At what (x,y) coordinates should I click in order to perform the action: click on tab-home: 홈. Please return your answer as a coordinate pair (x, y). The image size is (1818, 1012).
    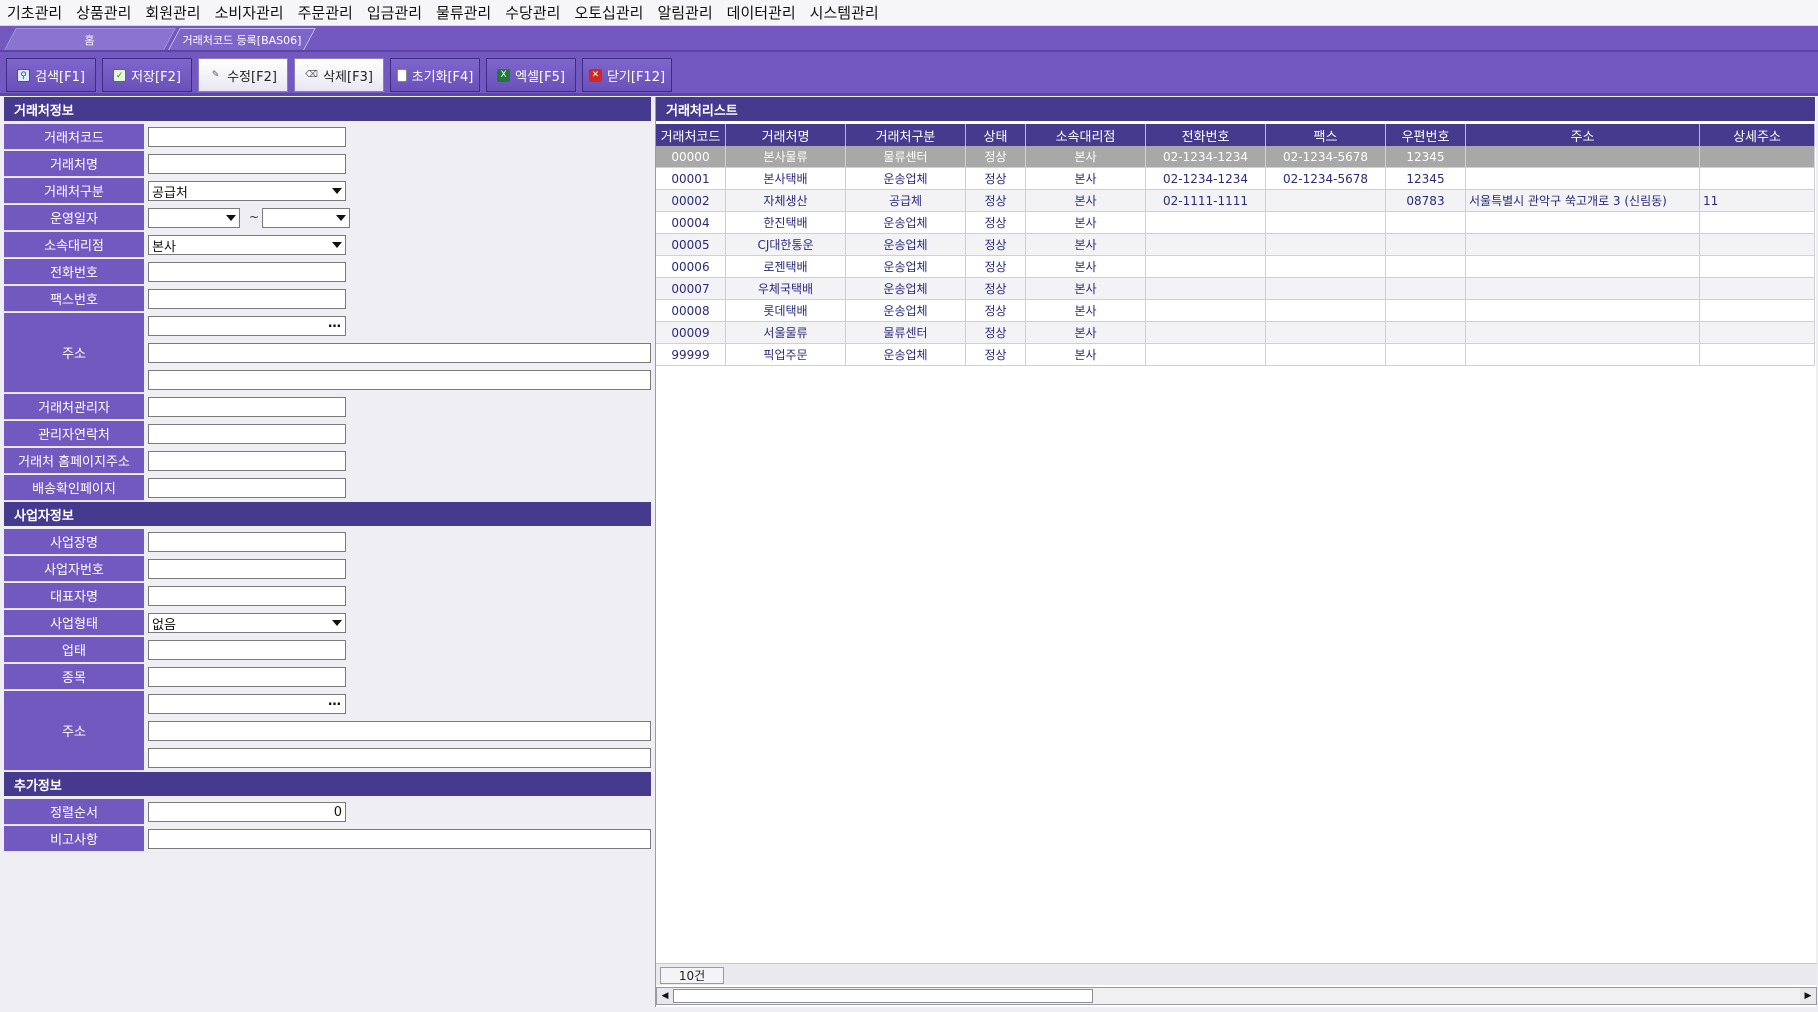
    Looking at the image, I should click on (90, 39).